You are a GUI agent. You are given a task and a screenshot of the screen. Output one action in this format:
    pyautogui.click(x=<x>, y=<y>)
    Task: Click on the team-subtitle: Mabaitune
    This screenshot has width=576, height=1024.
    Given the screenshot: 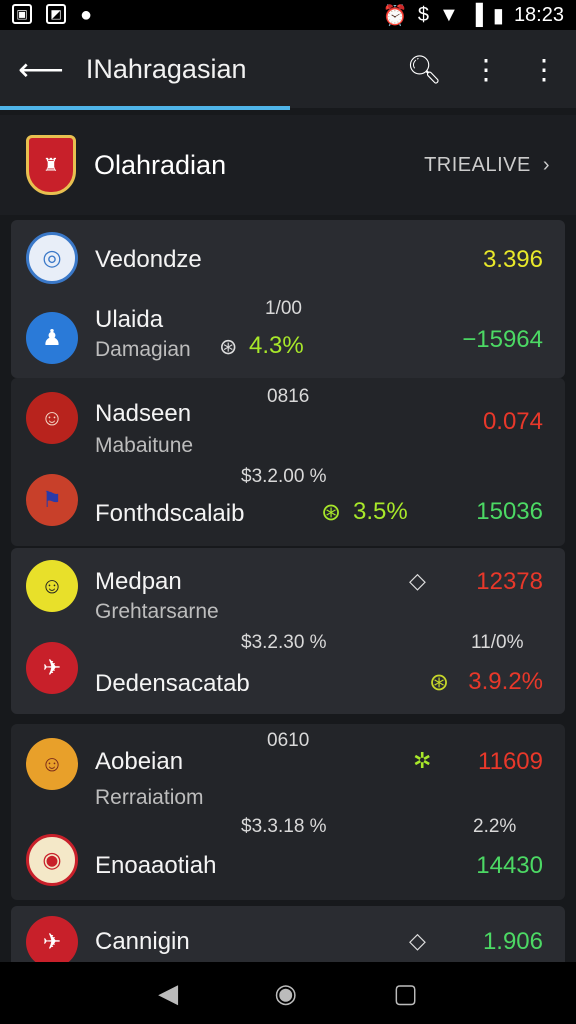 What is the action you would take?
    pyautogui.click(x=144, y=445)
    